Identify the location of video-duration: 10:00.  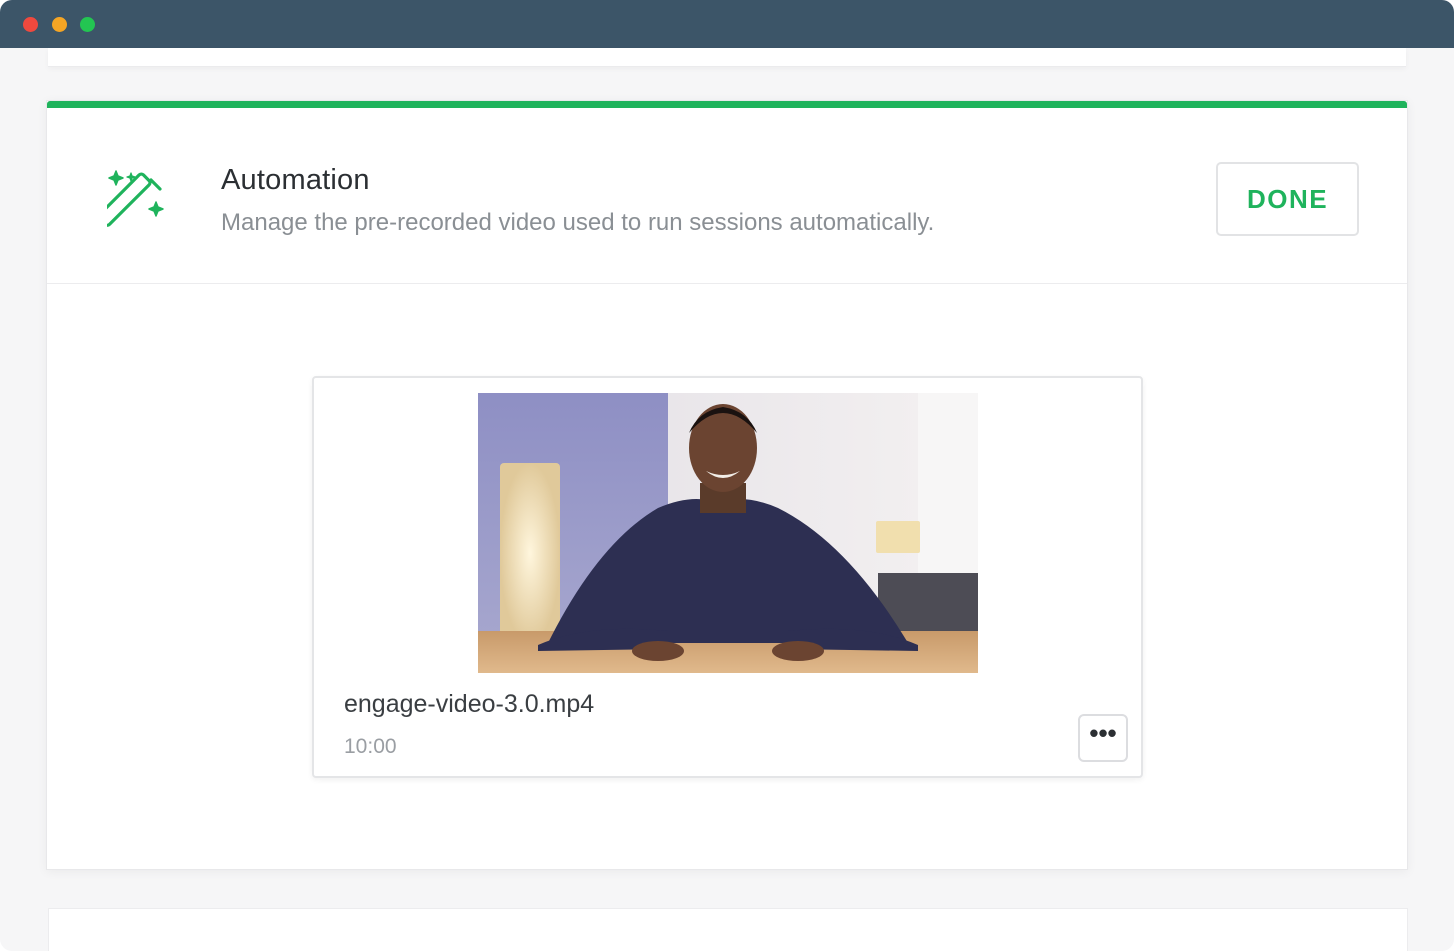
(370, 746).